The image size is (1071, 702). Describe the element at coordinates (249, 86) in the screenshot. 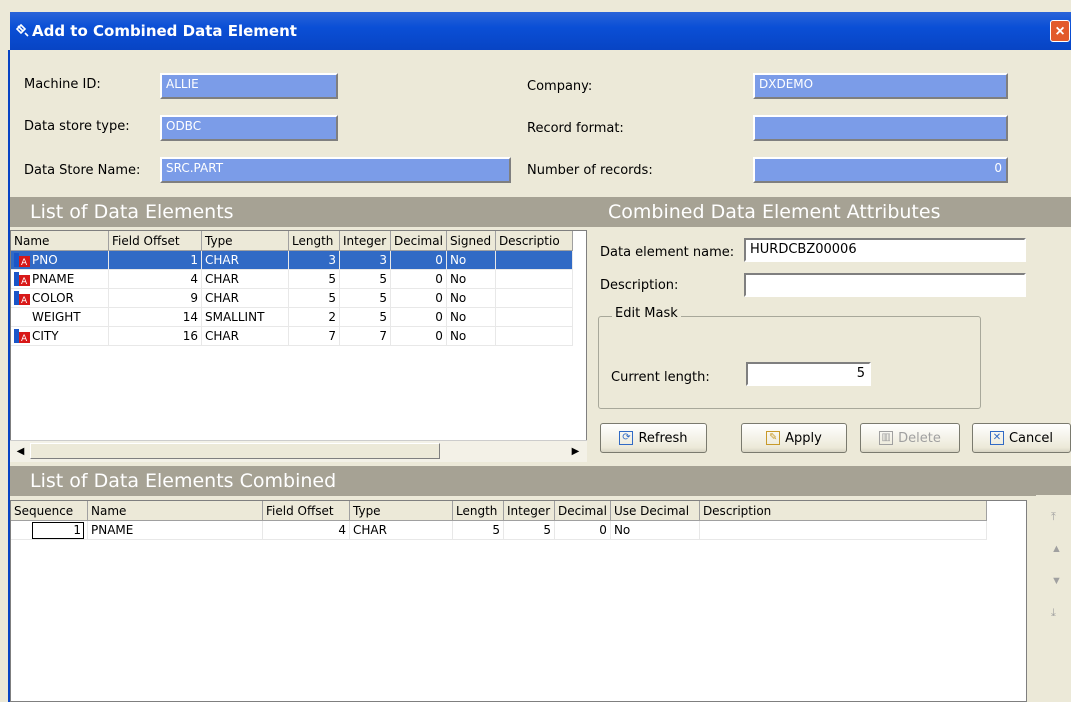

I see `machine-id-field: ALLIE` at that location.